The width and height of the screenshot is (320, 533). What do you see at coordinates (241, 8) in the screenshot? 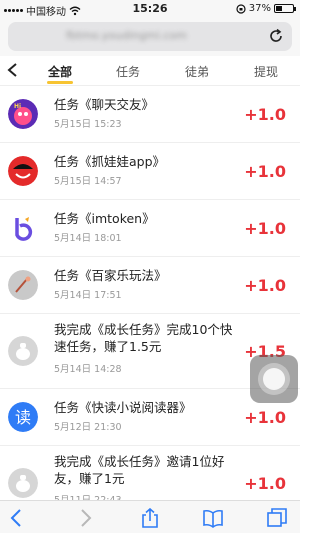
I see `orientation-lock-icon` at bounding box center [241, 8].